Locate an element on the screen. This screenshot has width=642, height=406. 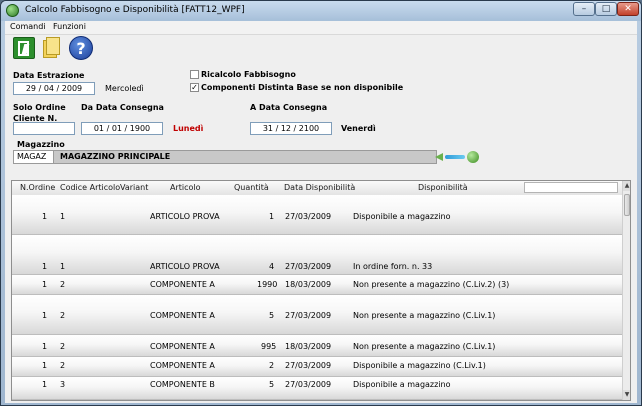
da-data-day: 01 is located at coordinates (99, 128).